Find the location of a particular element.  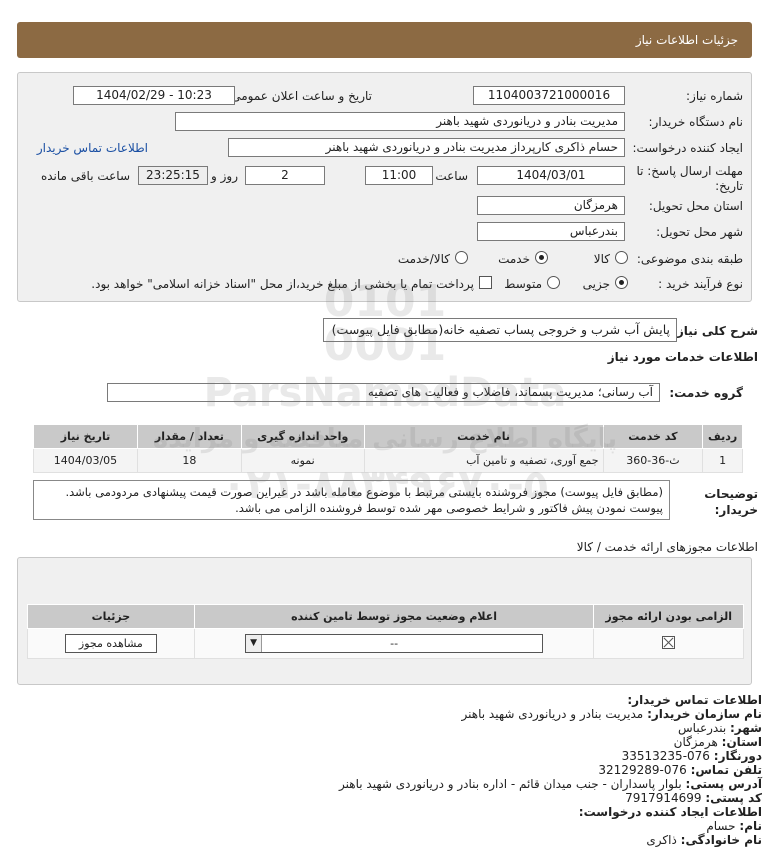

cell-need-date: 1404/03/05 is located at coordinates (85, 460).